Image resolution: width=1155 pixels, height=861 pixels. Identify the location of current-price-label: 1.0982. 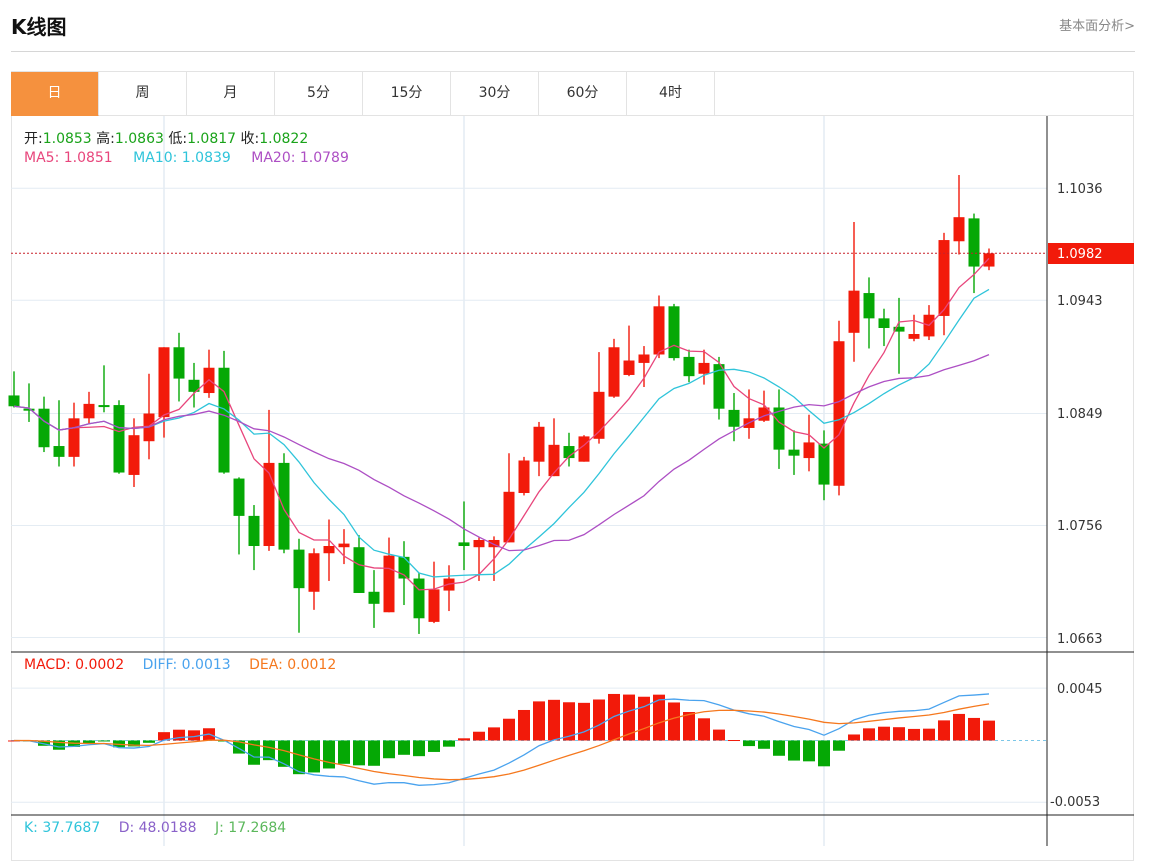
(1080, 254).